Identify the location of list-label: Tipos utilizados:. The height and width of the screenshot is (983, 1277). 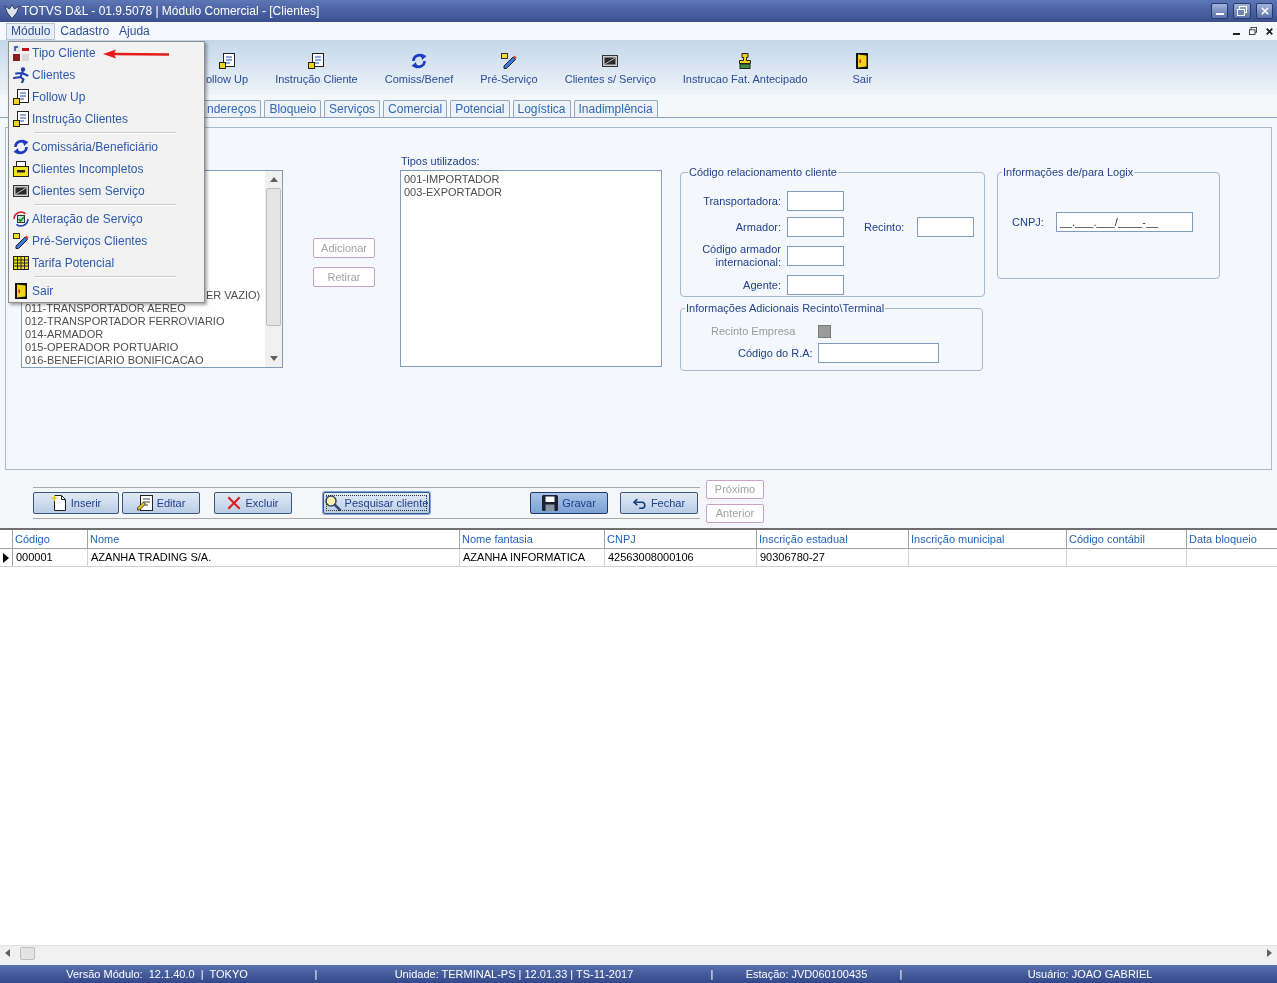
(440, 161).